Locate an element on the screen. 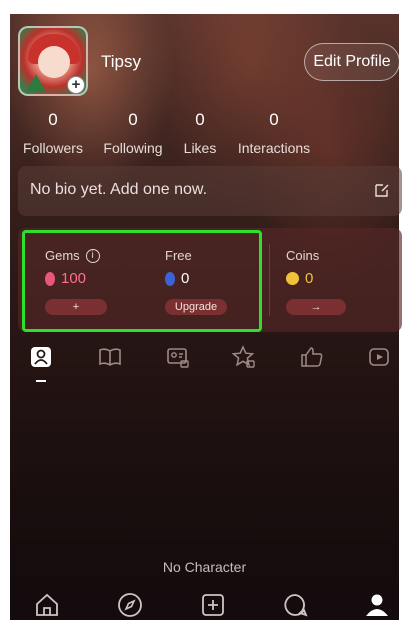 This screenshot has height=620, width=409. top-margin is located at coordinates (204, 7).